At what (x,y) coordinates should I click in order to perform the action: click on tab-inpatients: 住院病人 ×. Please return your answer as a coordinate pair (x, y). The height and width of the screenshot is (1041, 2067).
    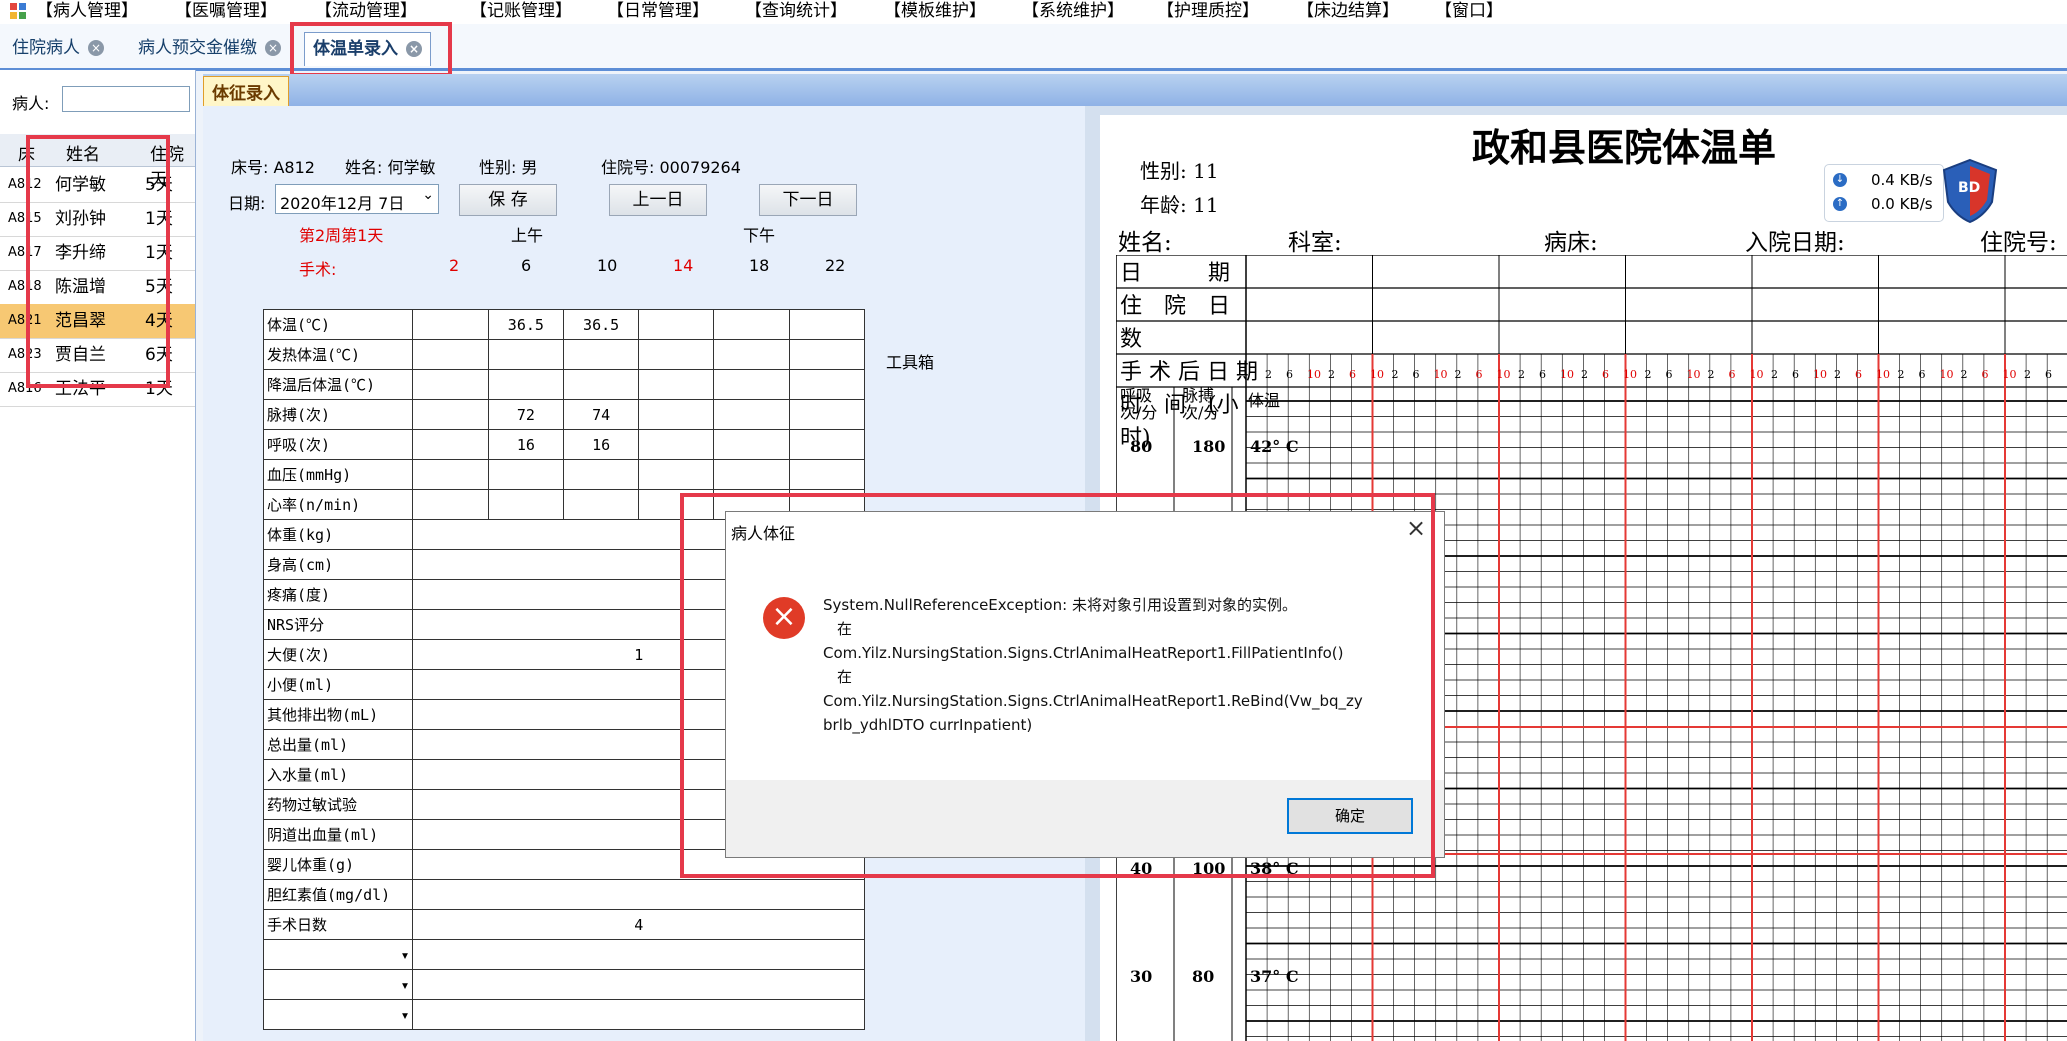
    Looking at the image, I should click on (58, 48).